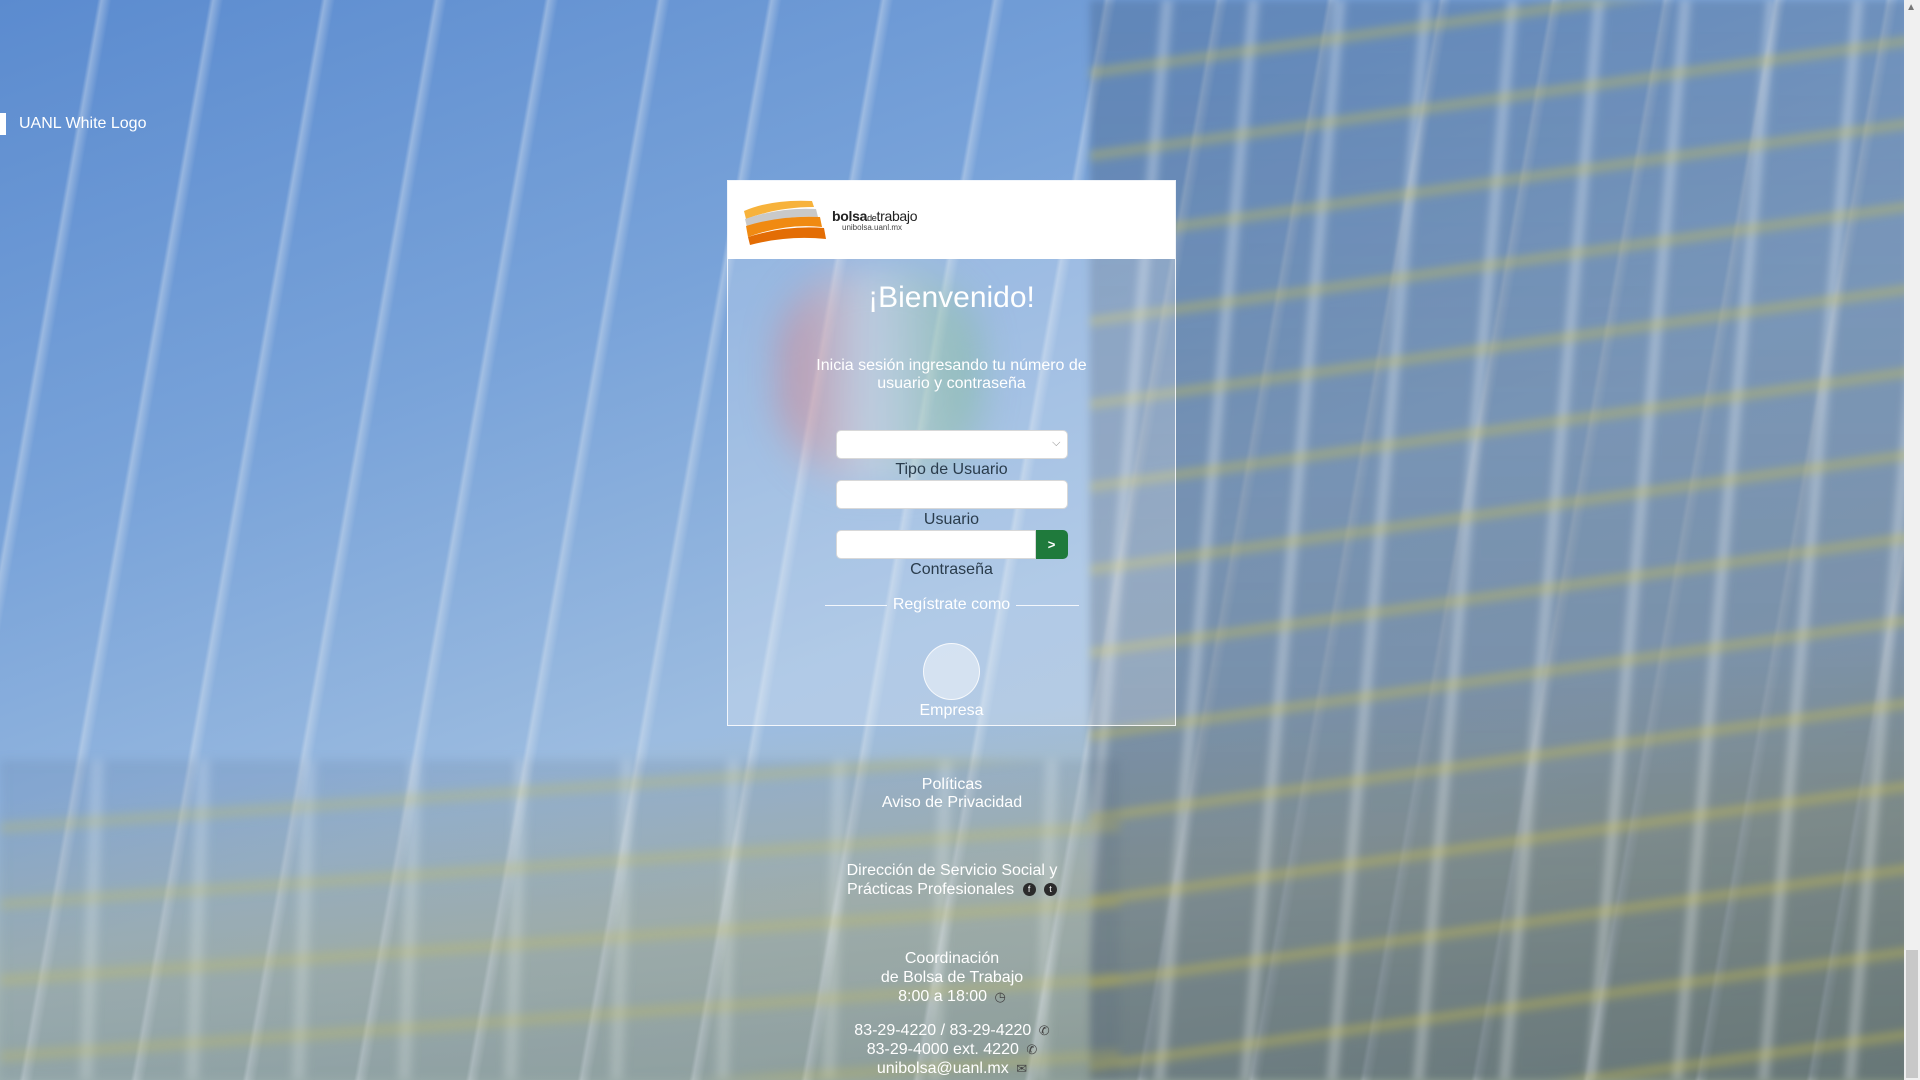  Describe the element at coordinates (1051, 890) in the screenshot. I see `twitter-icon: t` at that location.